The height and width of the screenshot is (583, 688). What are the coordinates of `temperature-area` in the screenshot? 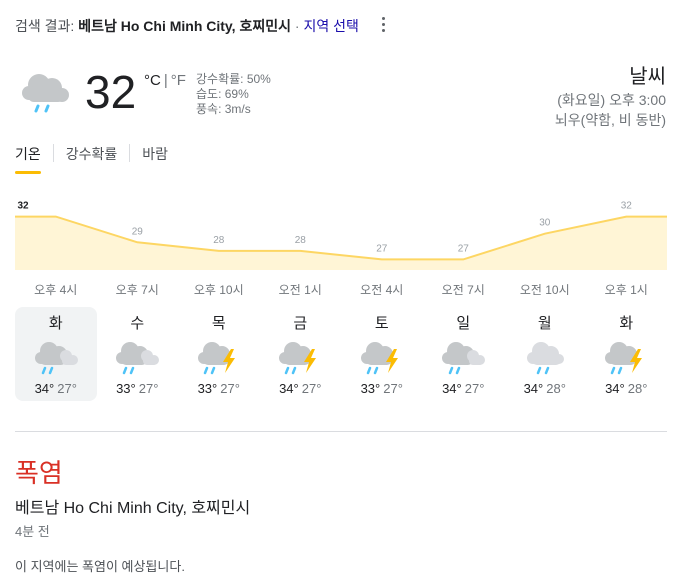 It's located at (341, 243).